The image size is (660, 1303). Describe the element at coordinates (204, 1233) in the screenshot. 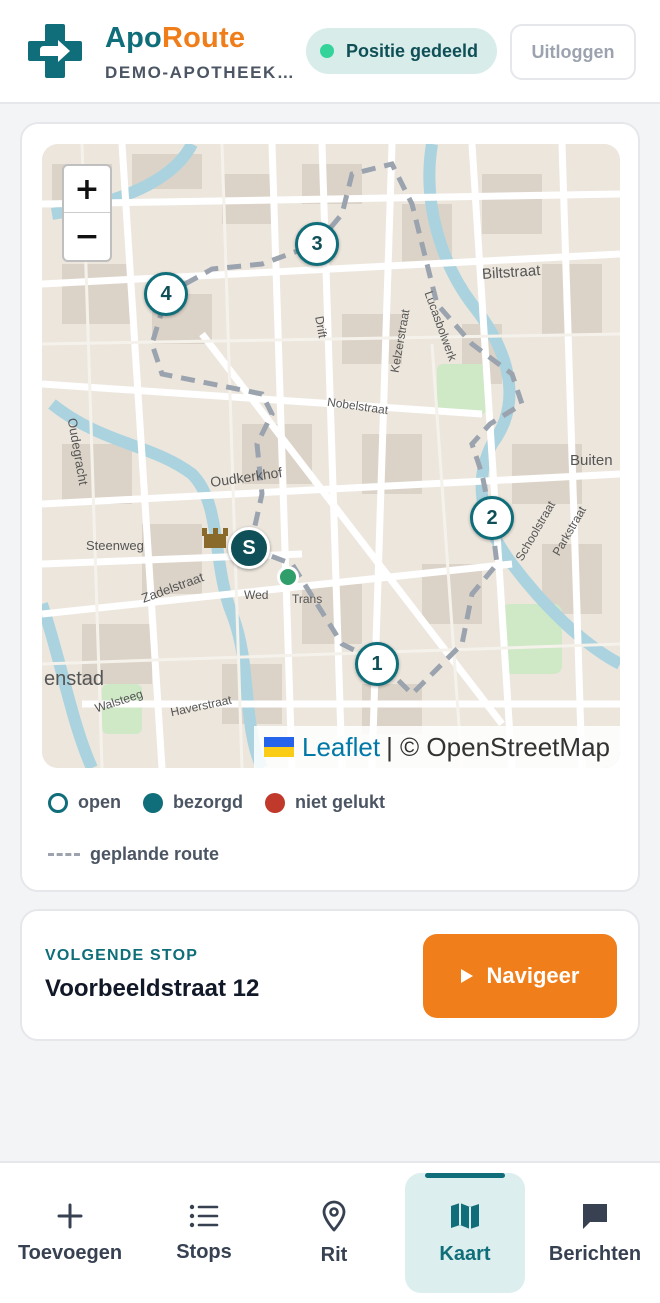

I see `tab-stops: Stops` at that location.